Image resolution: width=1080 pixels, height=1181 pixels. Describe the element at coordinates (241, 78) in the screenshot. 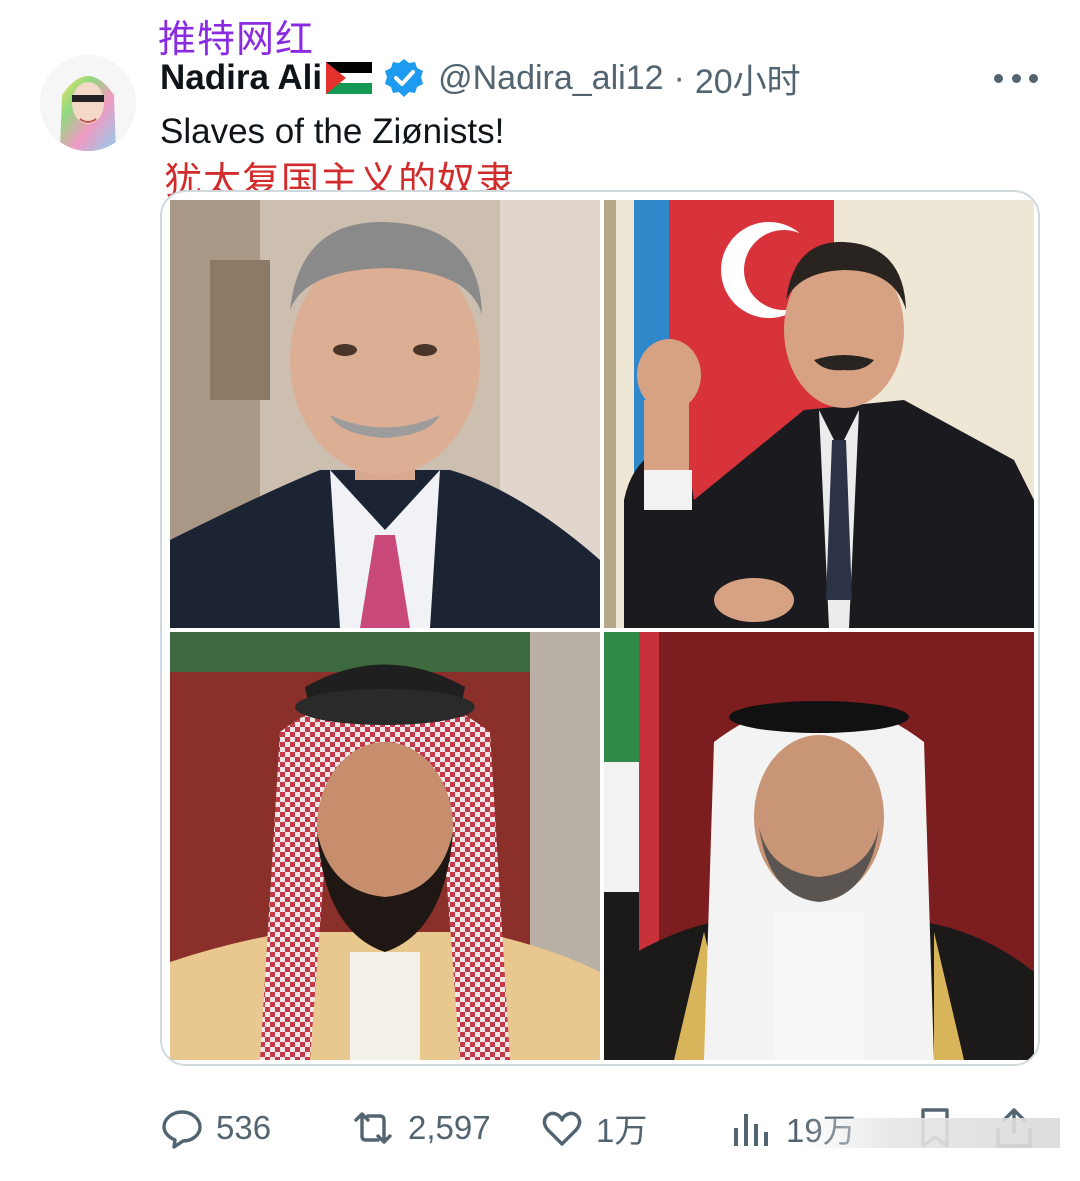

I see `display-name: Nadira Ali` at that location.